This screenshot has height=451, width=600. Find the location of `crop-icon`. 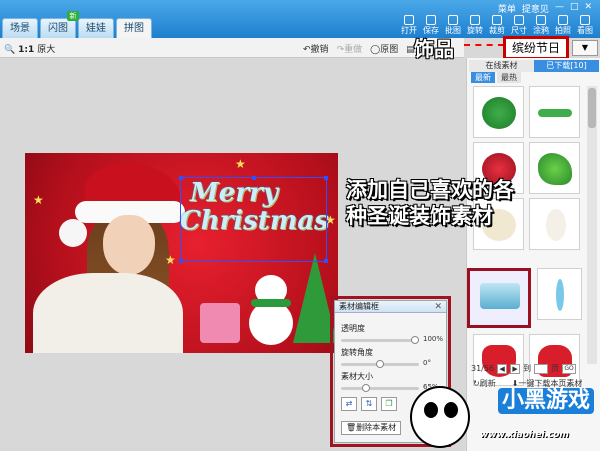

crop-icon is located at coordinates (497, 20).